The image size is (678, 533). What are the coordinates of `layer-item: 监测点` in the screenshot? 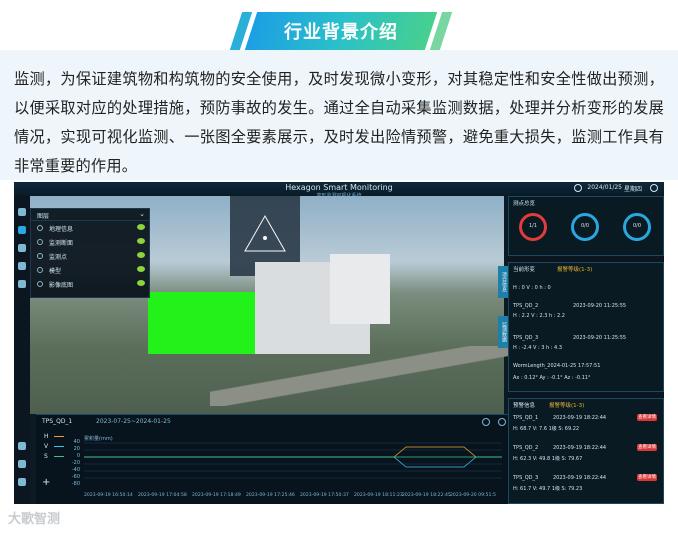 It's located at (90, 256).